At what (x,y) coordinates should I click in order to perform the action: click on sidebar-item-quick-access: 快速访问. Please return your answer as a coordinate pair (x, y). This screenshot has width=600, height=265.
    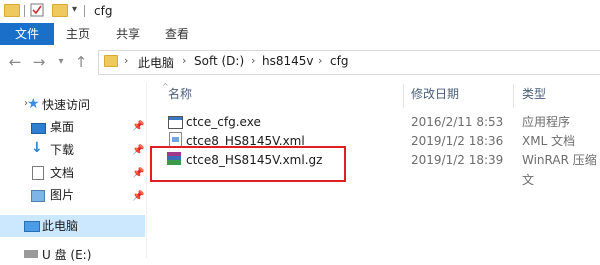
    Looking at the image, I should click on (66, 105).